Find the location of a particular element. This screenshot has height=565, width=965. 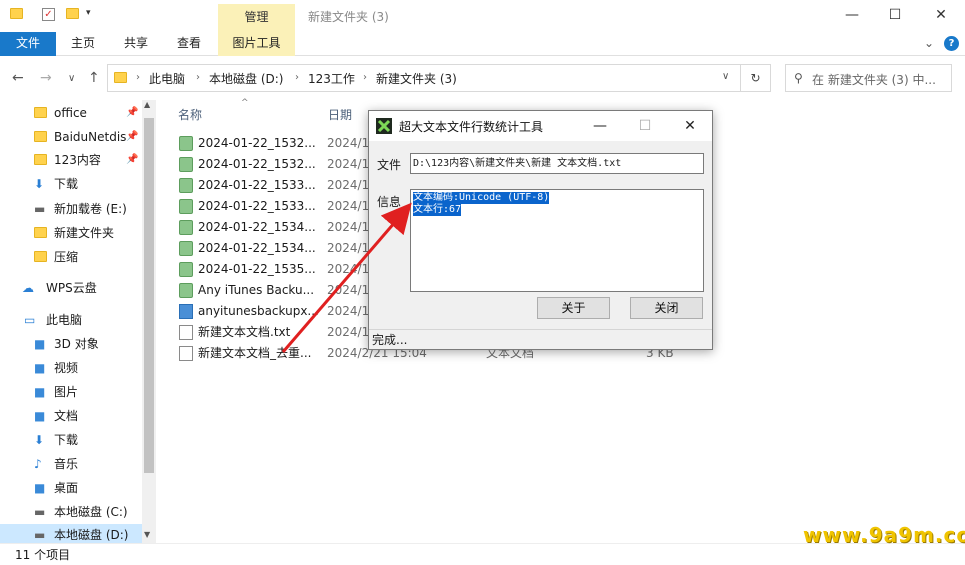

site-watermark: www.9a9m.com is located at coordinates (884, 535).